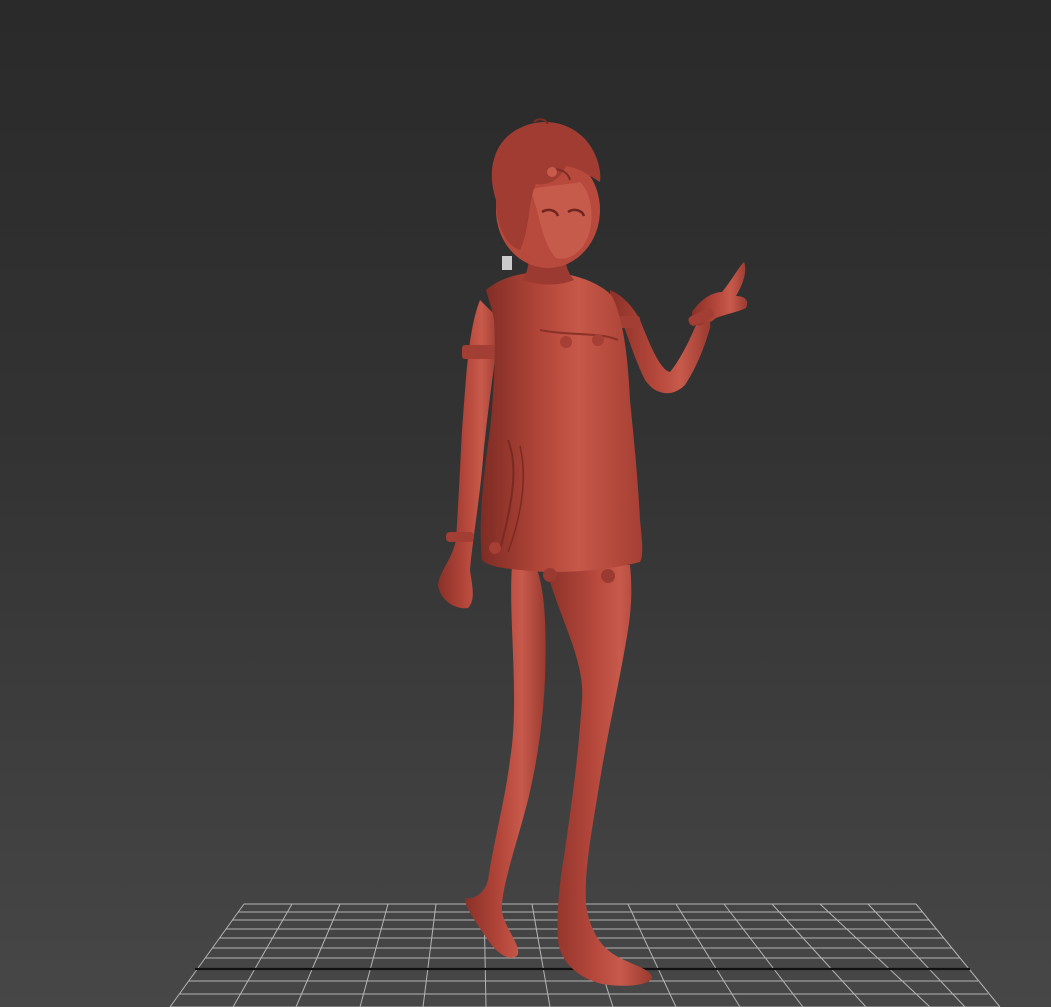  I want to click on model-right-leg, so click(598, 775).